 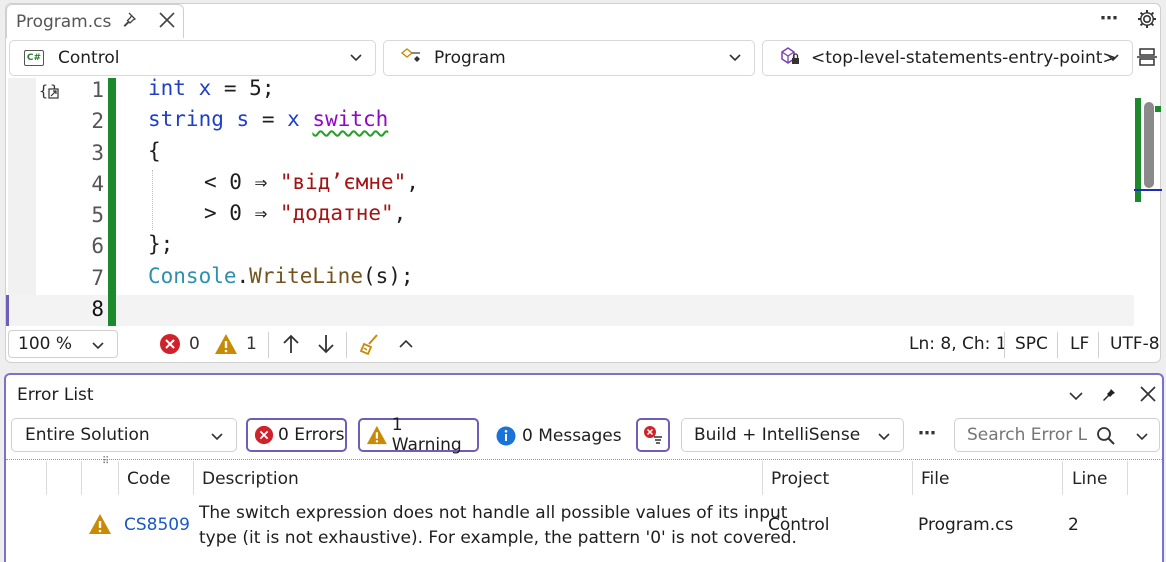 I want to click on column-header-file: File, so click(x=935, y=479).